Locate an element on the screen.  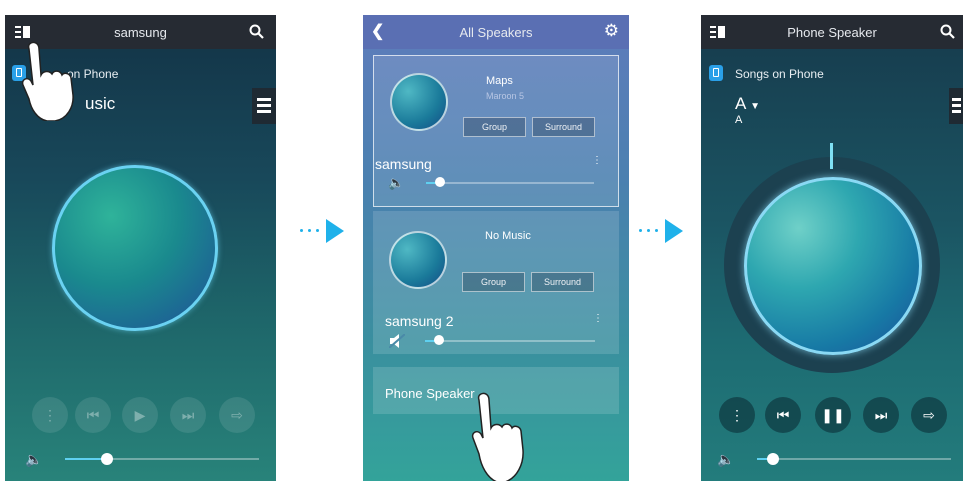
track-title-text: A is located at coordinates (740, 103).